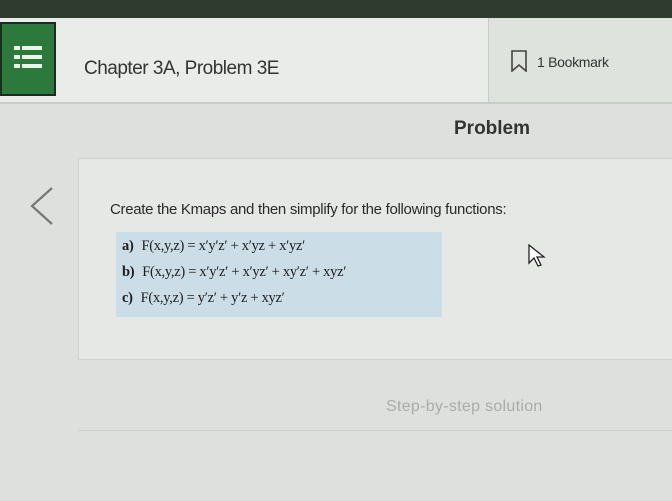 The height and width of the screenshot is (501, 672). What do you see at coordinates (203, 298) in the screenshot?
I see `equation-item: c) F(x,y,z) = y′z′ + y′z + xyz′` at bounding box center [203, 298].